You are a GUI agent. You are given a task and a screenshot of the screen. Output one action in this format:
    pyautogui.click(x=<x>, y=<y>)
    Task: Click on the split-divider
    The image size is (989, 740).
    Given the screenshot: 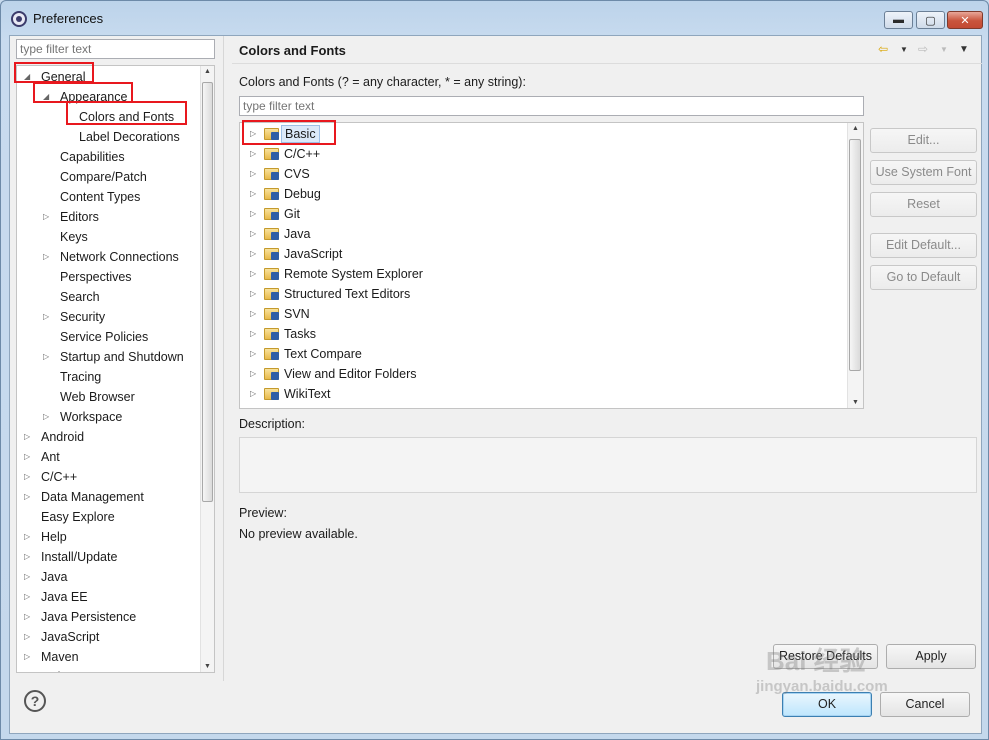 What is the action you would take?
    pyautogui.click(x=223, y=358)
    